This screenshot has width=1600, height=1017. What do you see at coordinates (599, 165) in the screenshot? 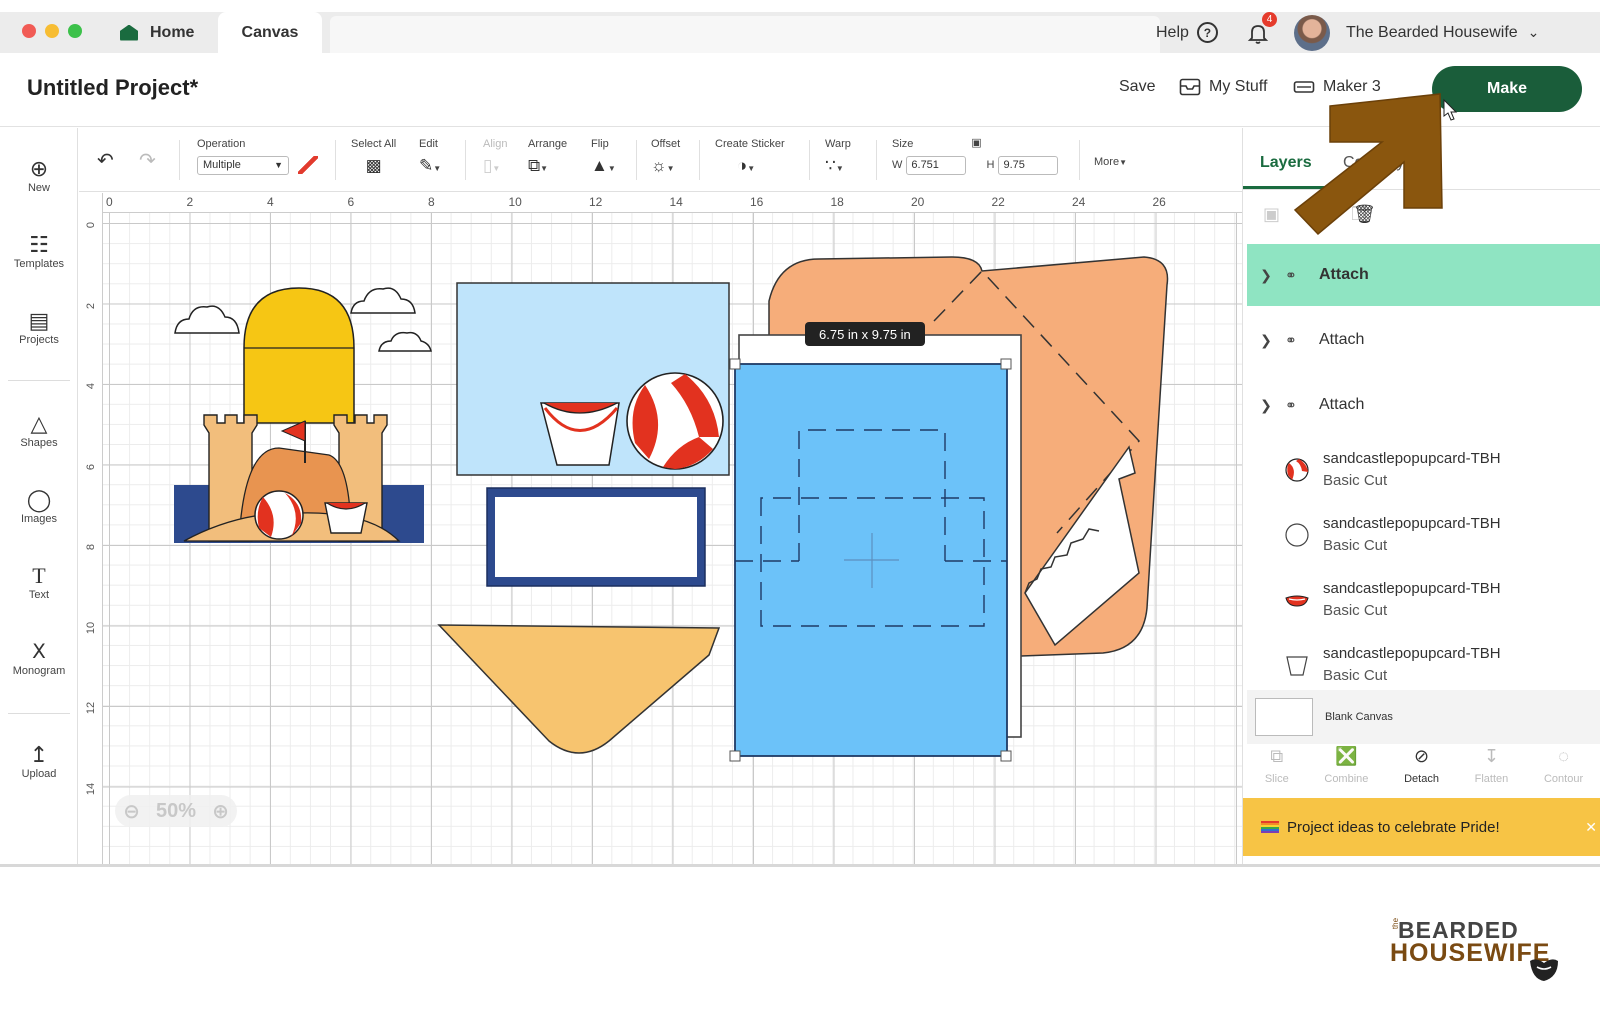
I see `flip-icon: ▲` at bounding box center [599, 165].